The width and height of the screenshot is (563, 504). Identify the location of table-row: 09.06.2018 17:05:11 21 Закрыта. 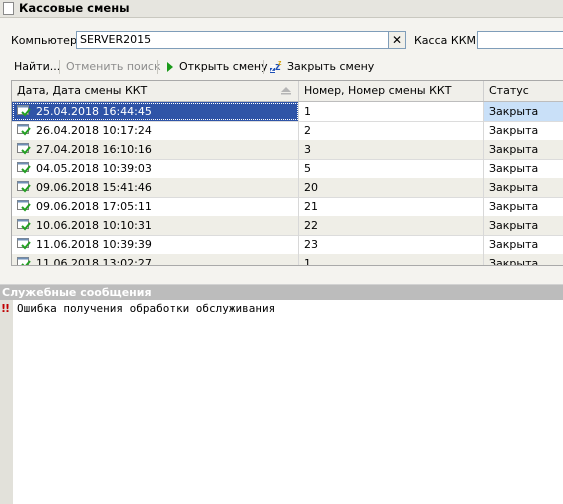
(287, 207).